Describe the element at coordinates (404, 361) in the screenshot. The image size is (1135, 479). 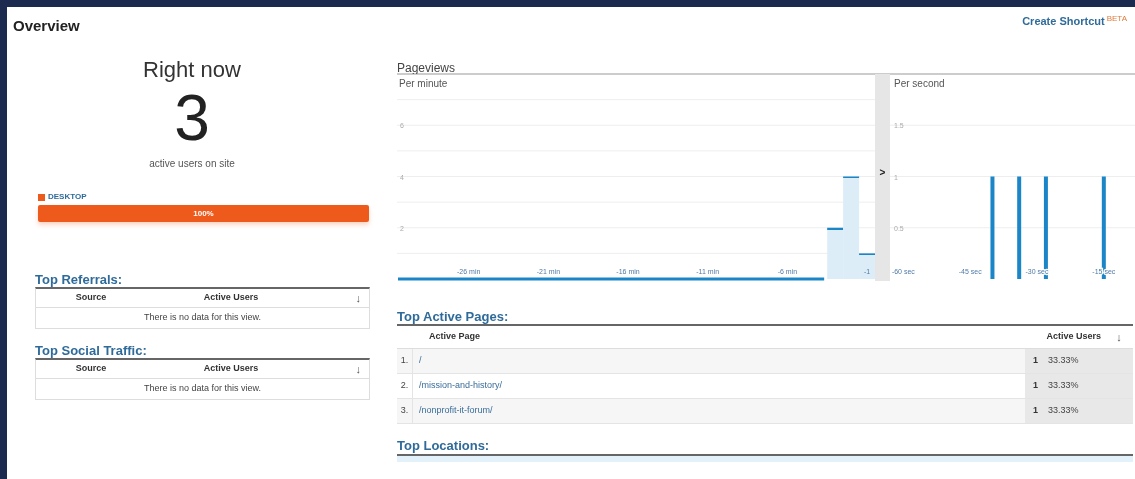
I see `row-number: 1.` at that location.